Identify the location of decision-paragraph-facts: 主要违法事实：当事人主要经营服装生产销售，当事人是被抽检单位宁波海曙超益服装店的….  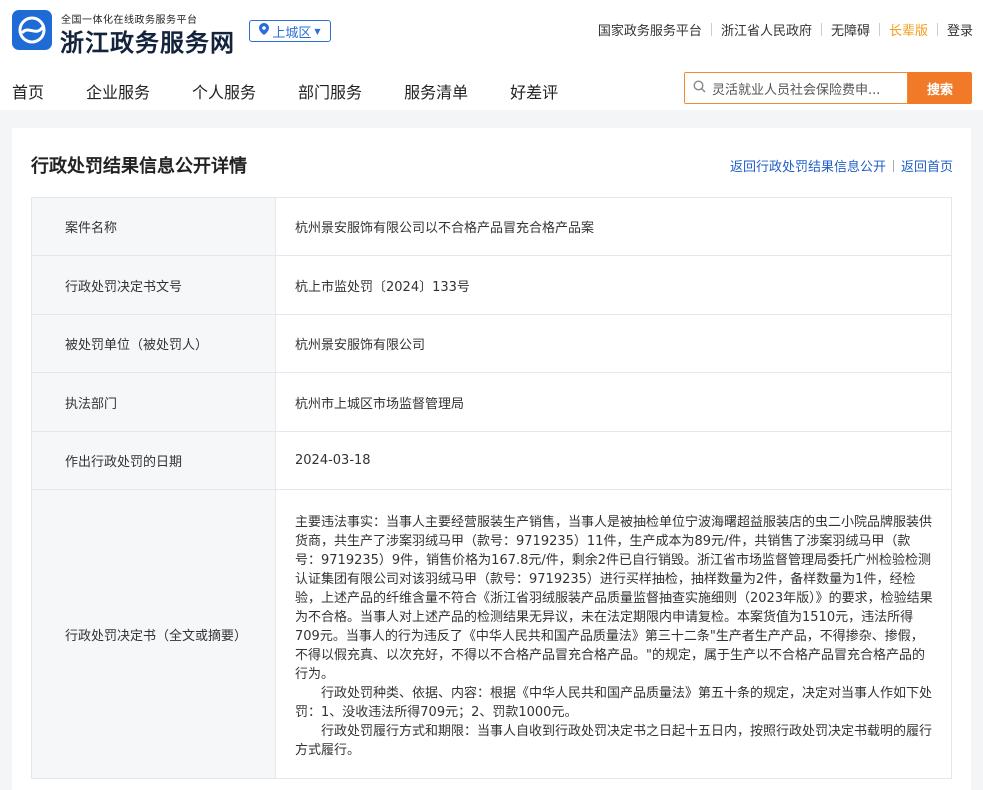
(614, 598).